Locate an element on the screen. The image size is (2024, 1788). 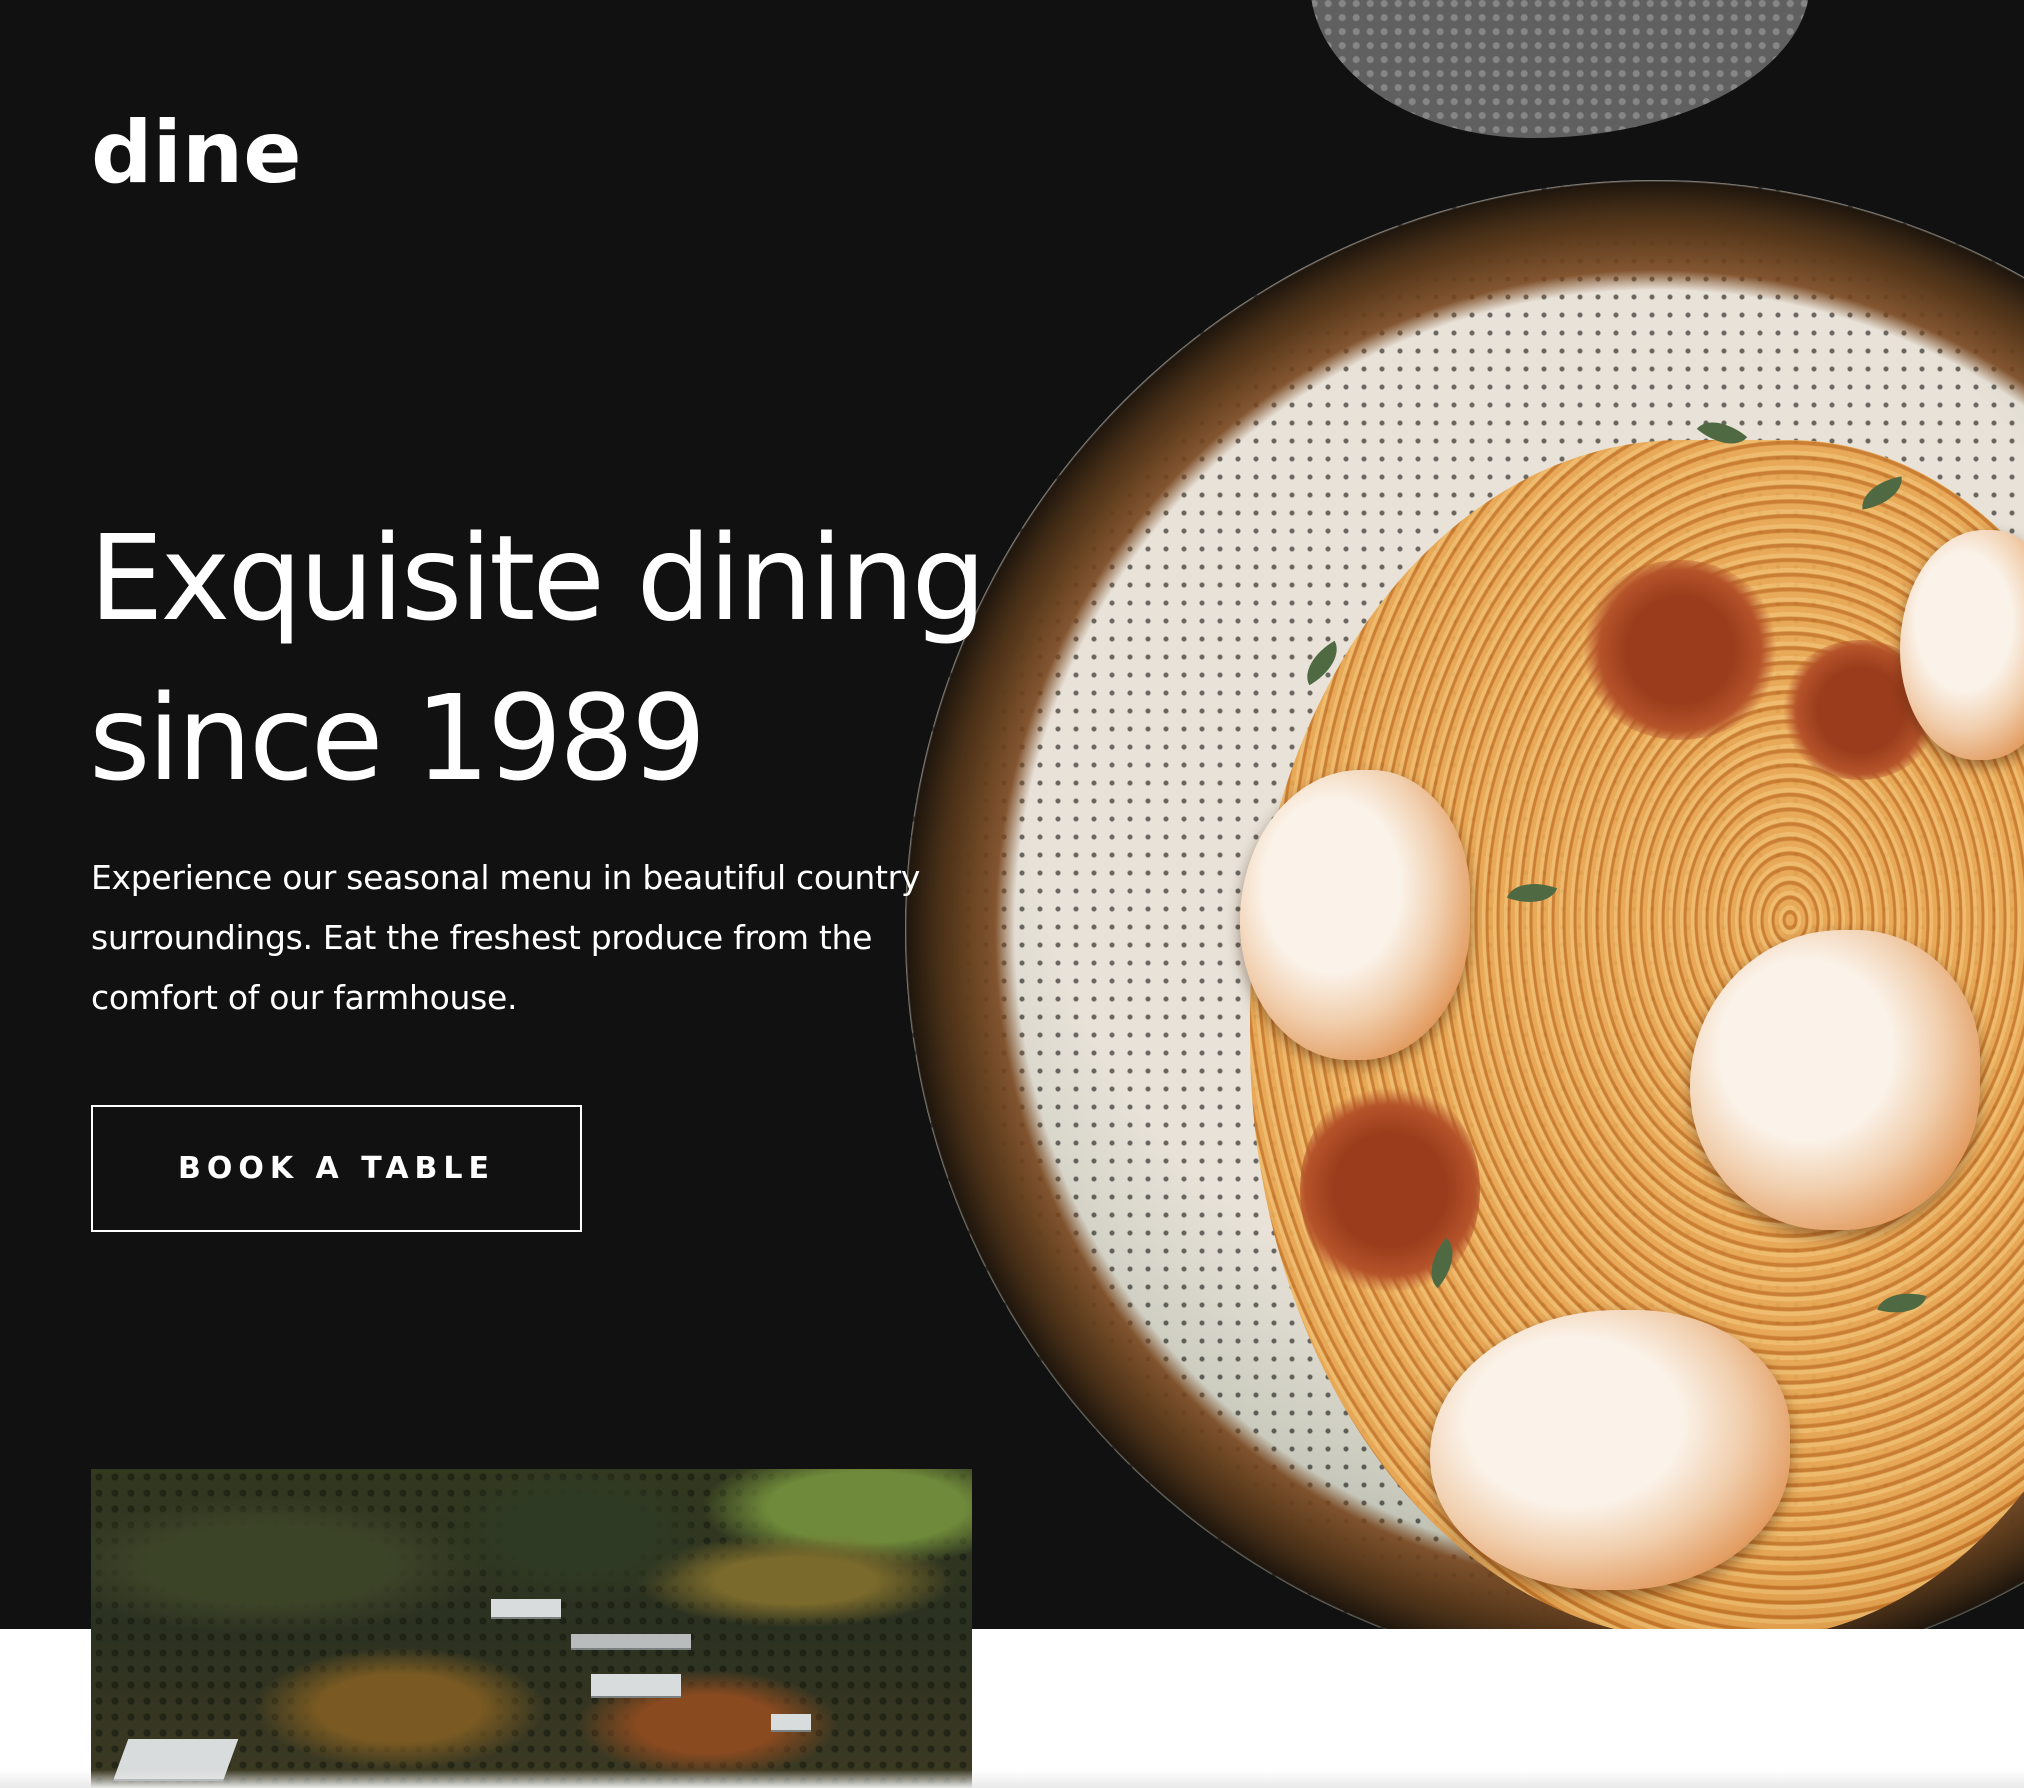
headline-line-2: since 1989 is located at coordinates (397, 738).